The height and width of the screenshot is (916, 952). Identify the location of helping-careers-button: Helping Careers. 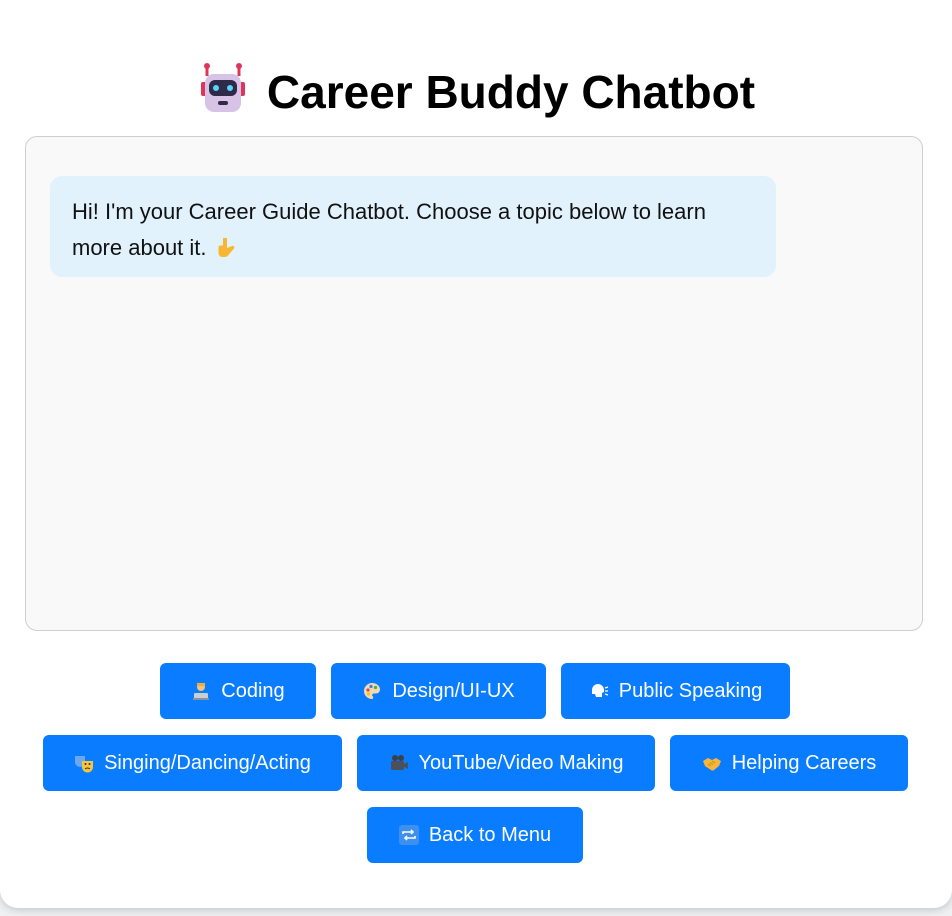
(789, 763).